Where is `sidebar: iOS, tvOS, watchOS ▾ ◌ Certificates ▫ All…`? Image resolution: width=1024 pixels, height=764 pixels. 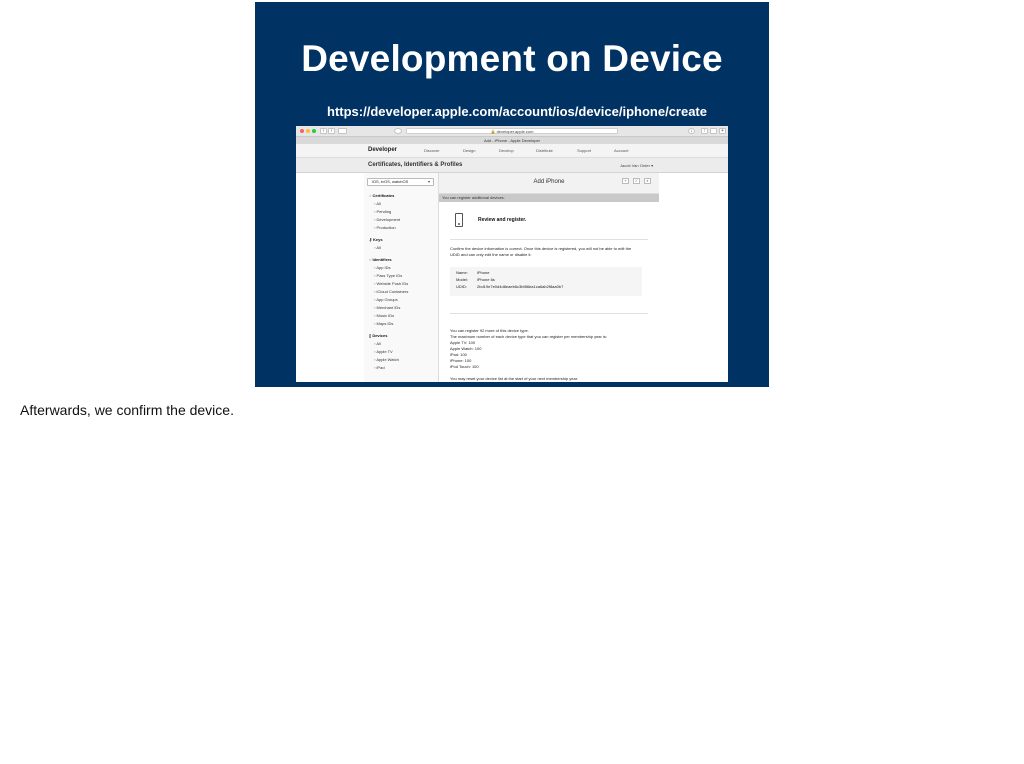 sidebar: iOS, tvOS, watchOS ▾ ◌ Certificates ▫ All… is located at coordinates (401, 277).